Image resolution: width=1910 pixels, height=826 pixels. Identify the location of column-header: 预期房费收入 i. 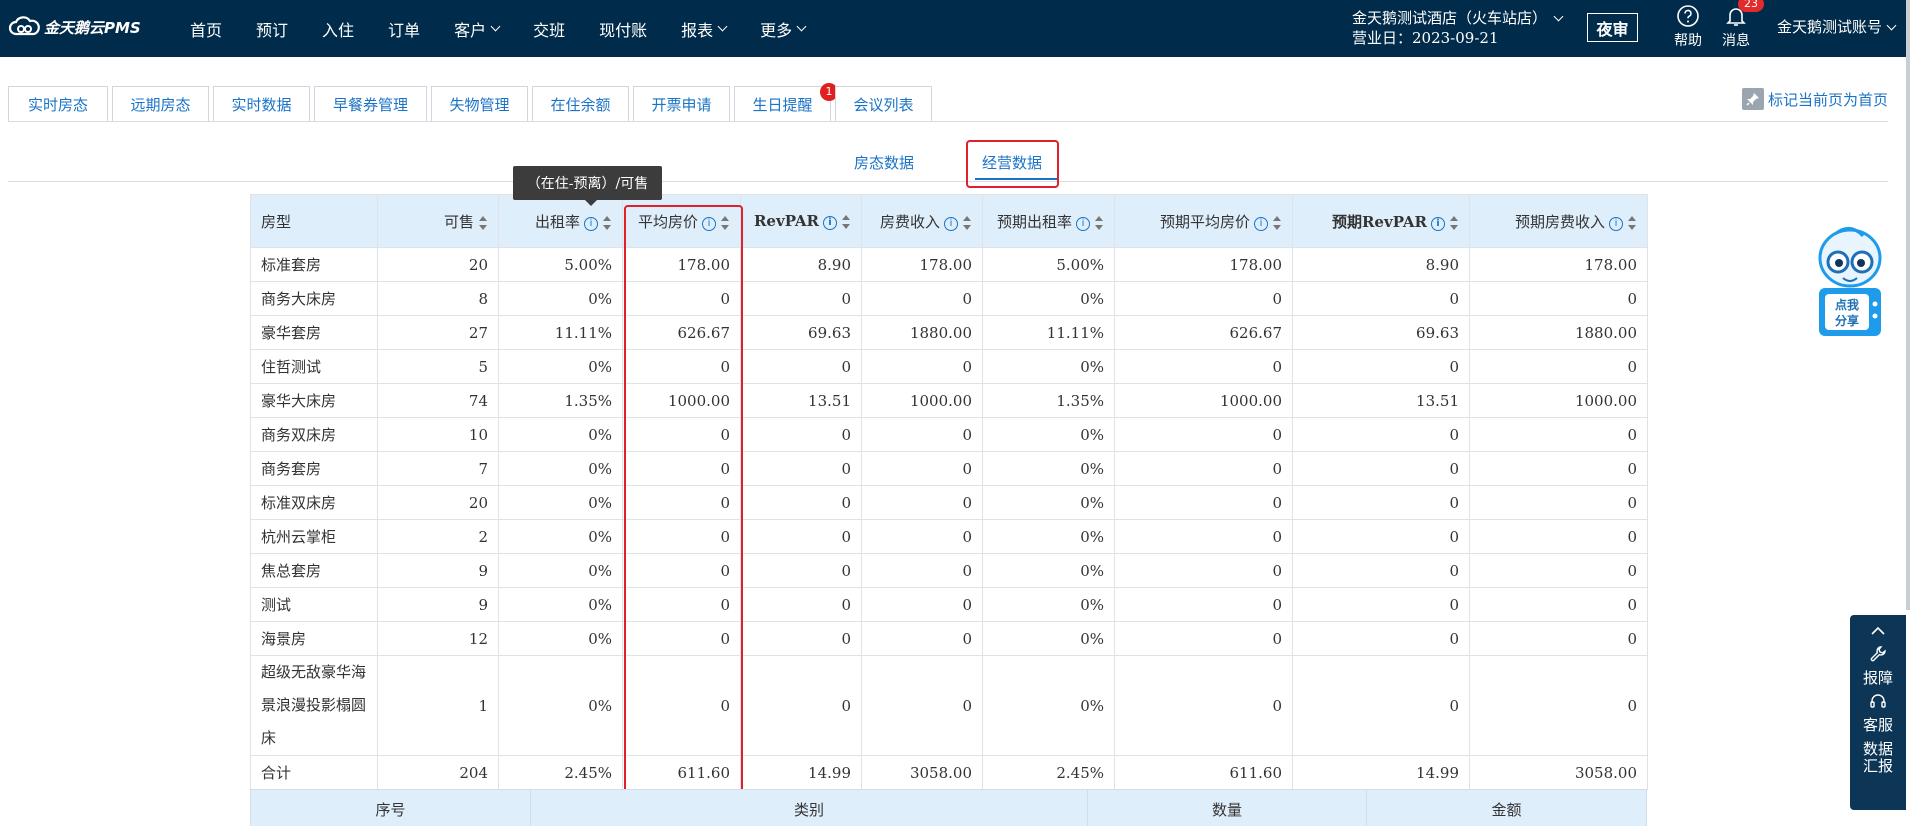
(1558, 221).